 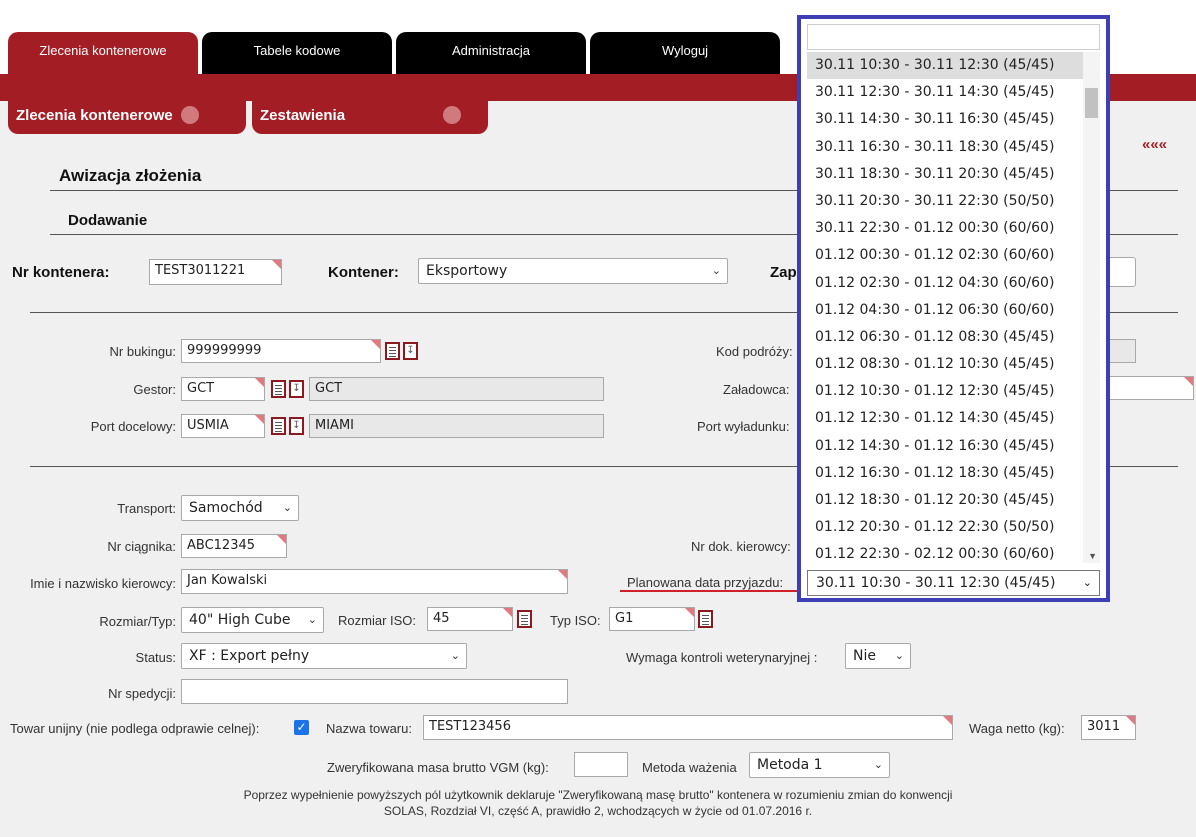 I want to click on scrollbar: ▲ ▼, so click(x=1091, y=307).